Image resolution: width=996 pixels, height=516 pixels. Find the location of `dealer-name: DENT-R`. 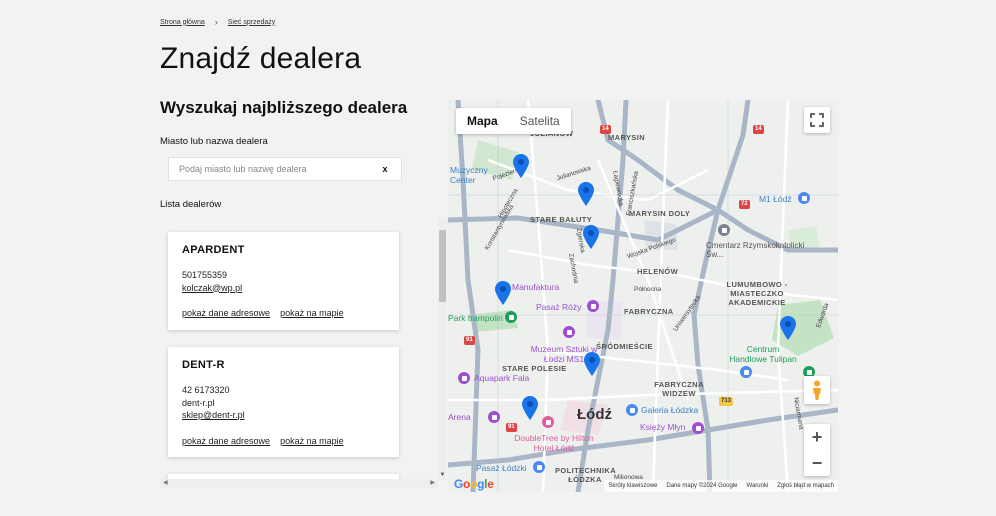

dealer-name: DENT-R is located at coordinates (203, 365).